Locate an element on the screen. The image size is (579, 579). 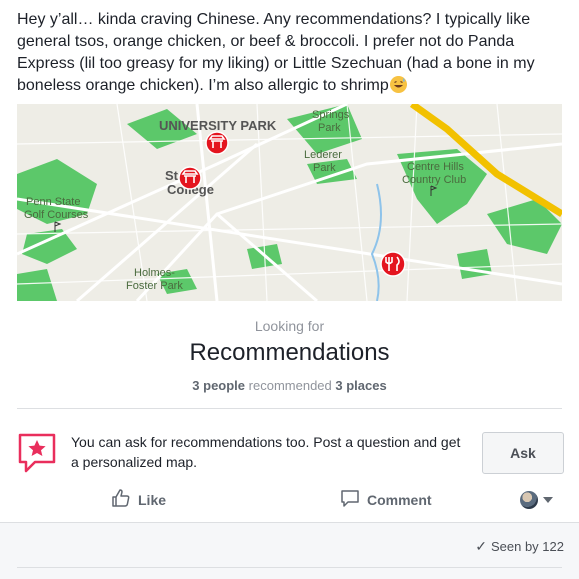
recommendations-summary: 3 people recommended 3 places is located at coordinates (289, 385).